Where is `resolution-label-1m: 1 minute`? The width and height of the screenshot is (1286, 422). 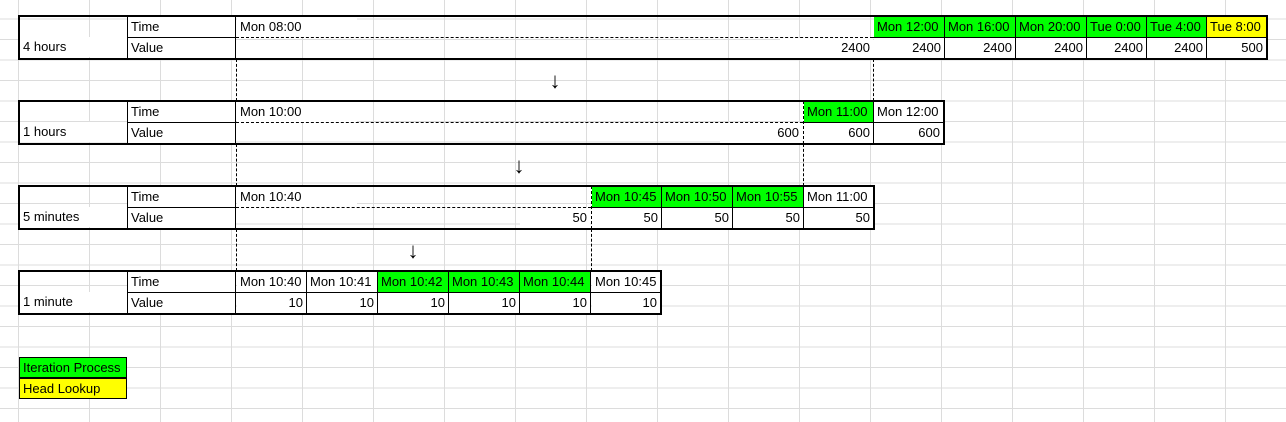
resolution-label-1m: 1 minute is located at coordinates (73, 302).